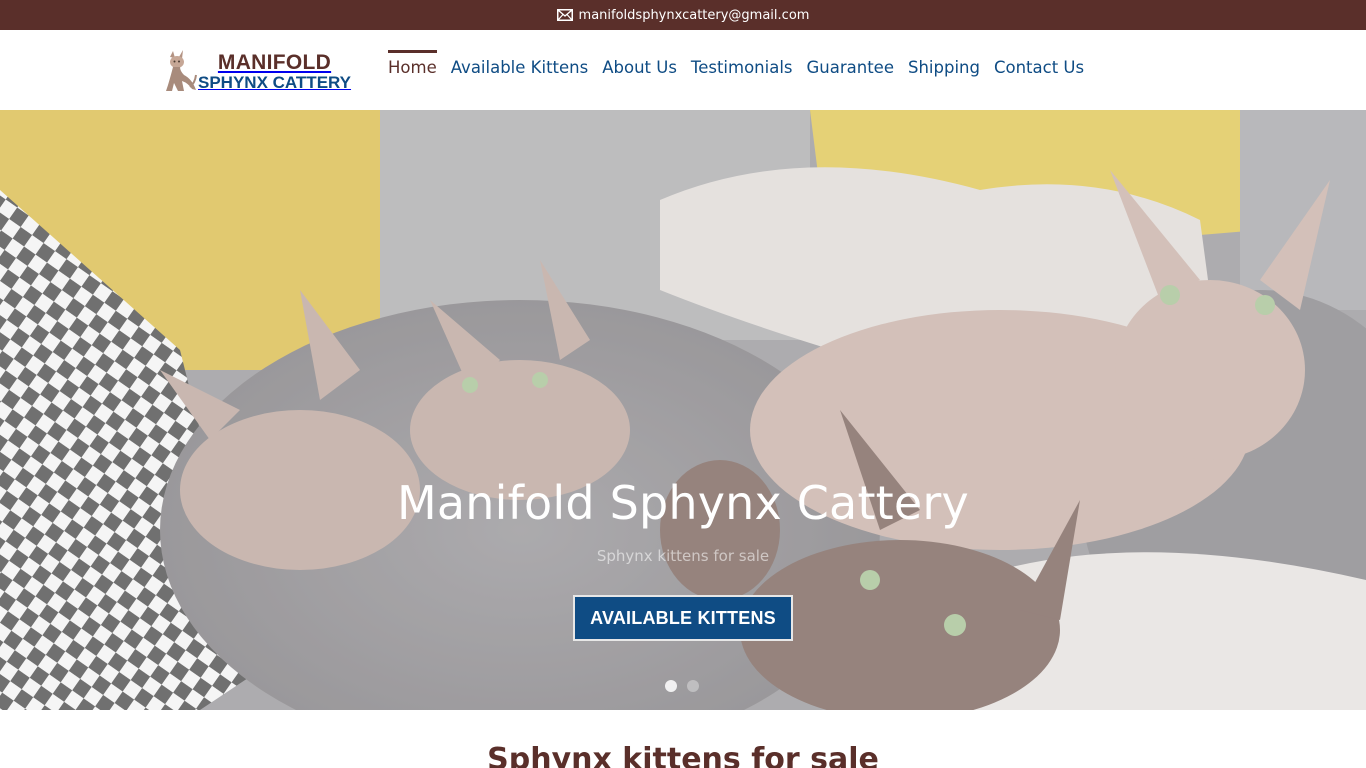 The height and width of the screenshot is (768, 1366). I want to click on hero-title: Manifold Sphynx Cattery, so click(683, 503).